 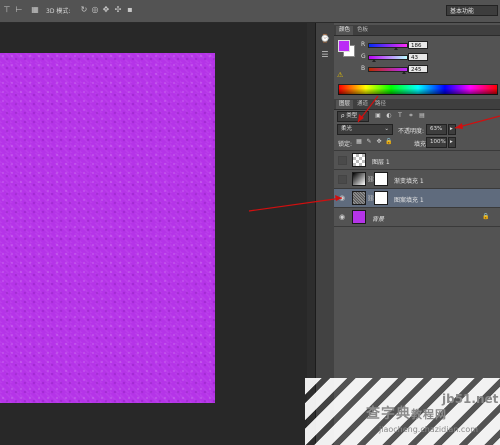 What do you see at coordinates (344, 46) in the screenshot?
I see `foreground-color-swatch` at bounding box center [344, 46].